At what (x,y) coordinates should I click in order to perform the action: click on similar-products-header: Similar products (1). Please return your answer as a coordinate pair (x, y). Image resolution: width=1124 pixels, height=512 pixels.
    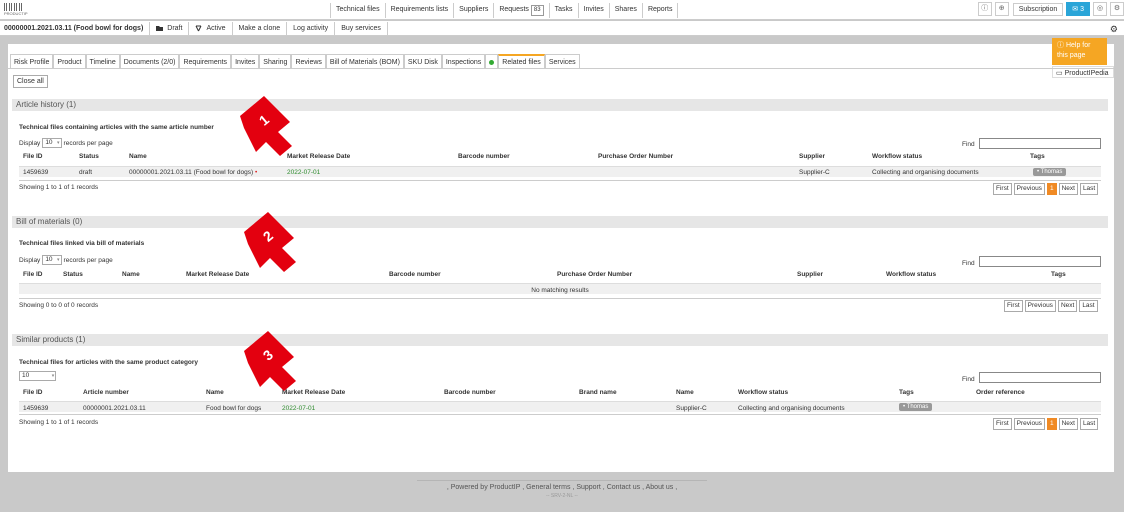
    Looking at the image, I should click on (560, 340).